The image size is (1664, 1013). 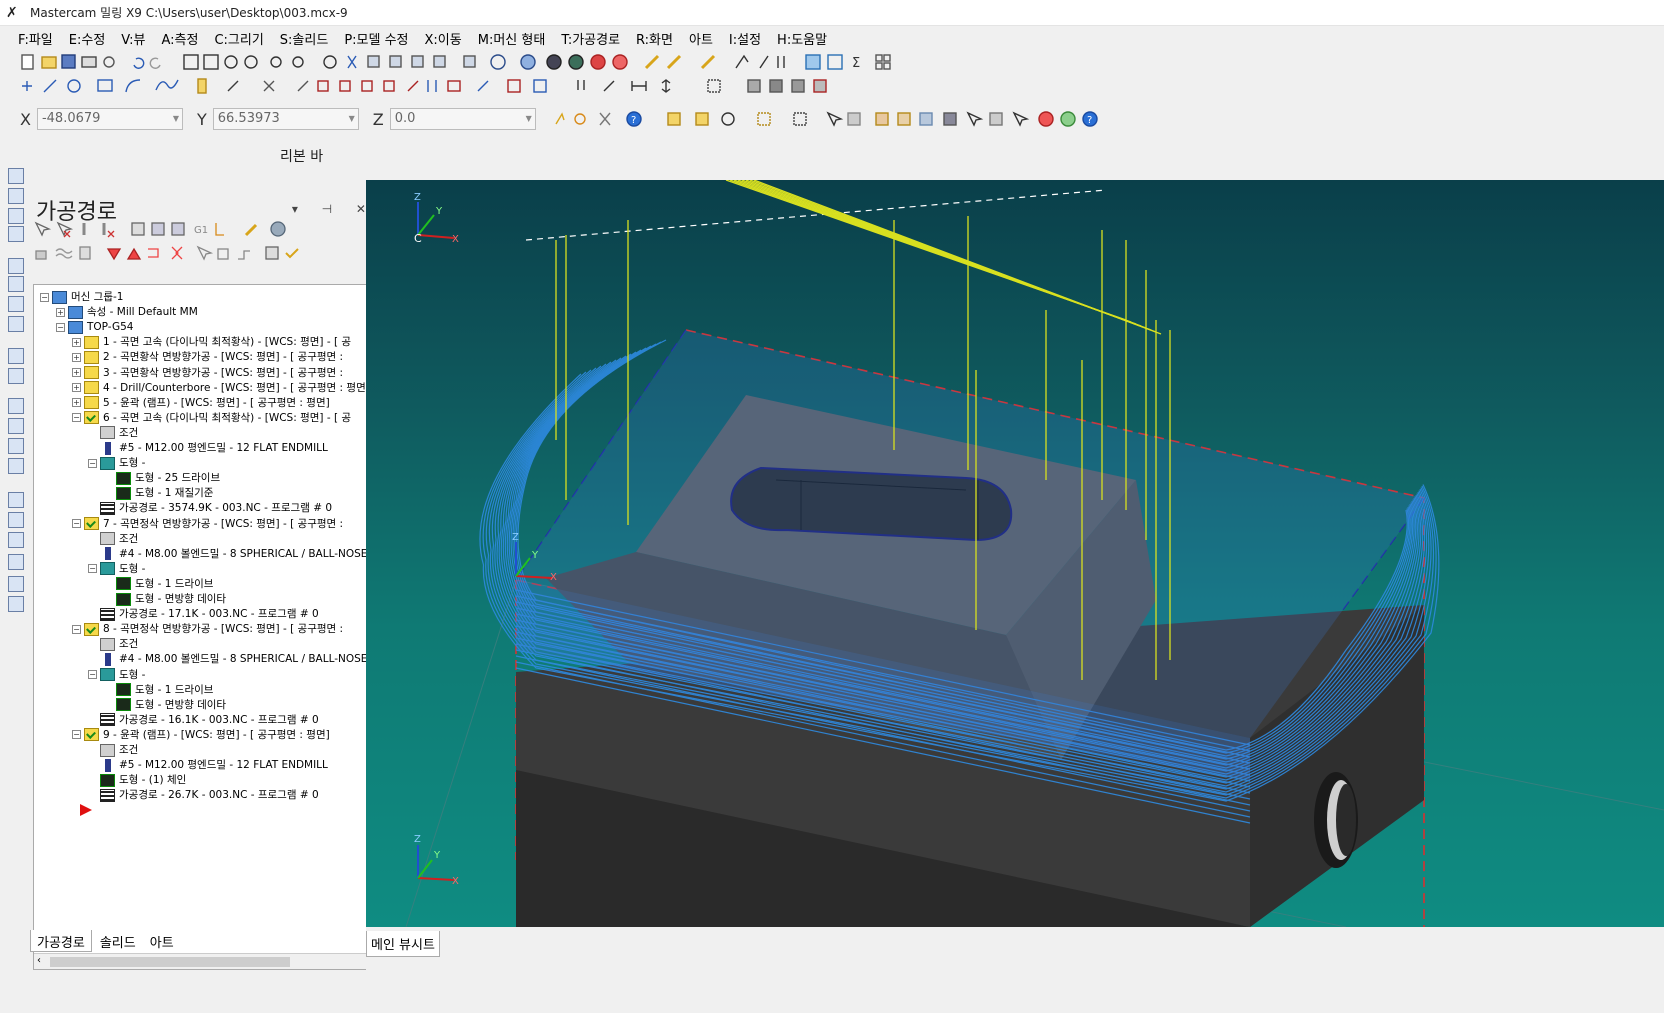 I want to click on x-coordinate-input: -48.0679 ▼, so click(x=109, y=119).